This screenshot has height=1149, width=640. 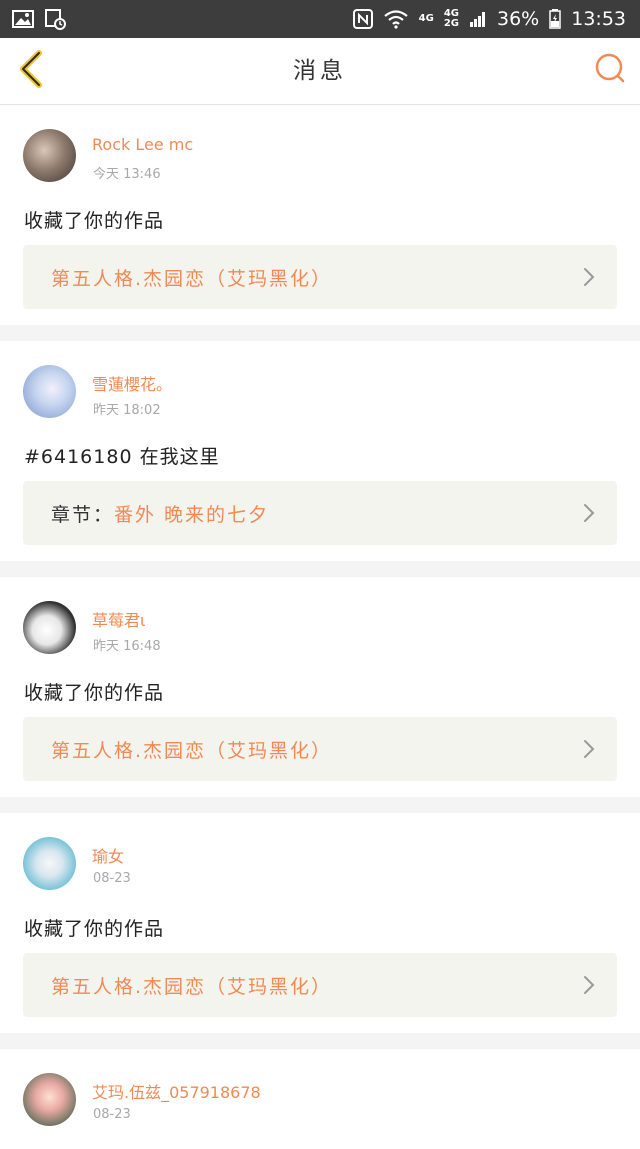 What do you see at coordinates (320, 513) in the screenshot?
I see `chapter-link: 章节：番外 晚来的七夕` at bounding box center [320, 513].